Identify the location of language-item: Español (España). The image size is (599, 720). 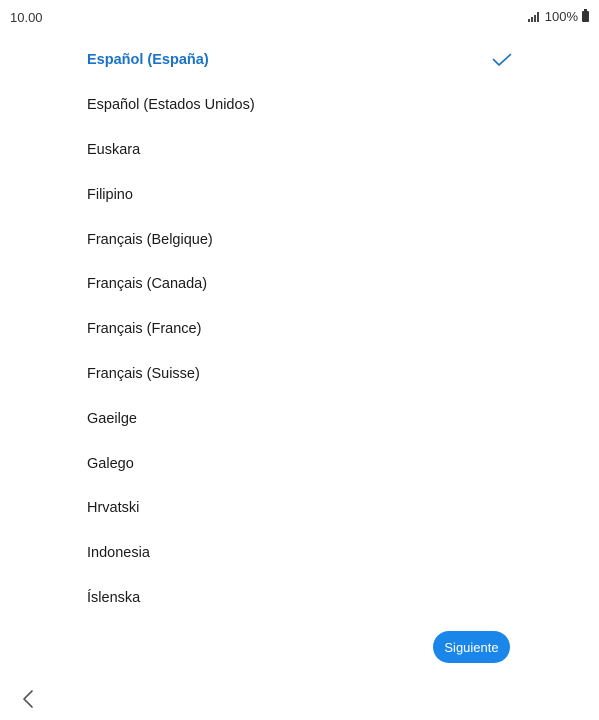
(299, 60).